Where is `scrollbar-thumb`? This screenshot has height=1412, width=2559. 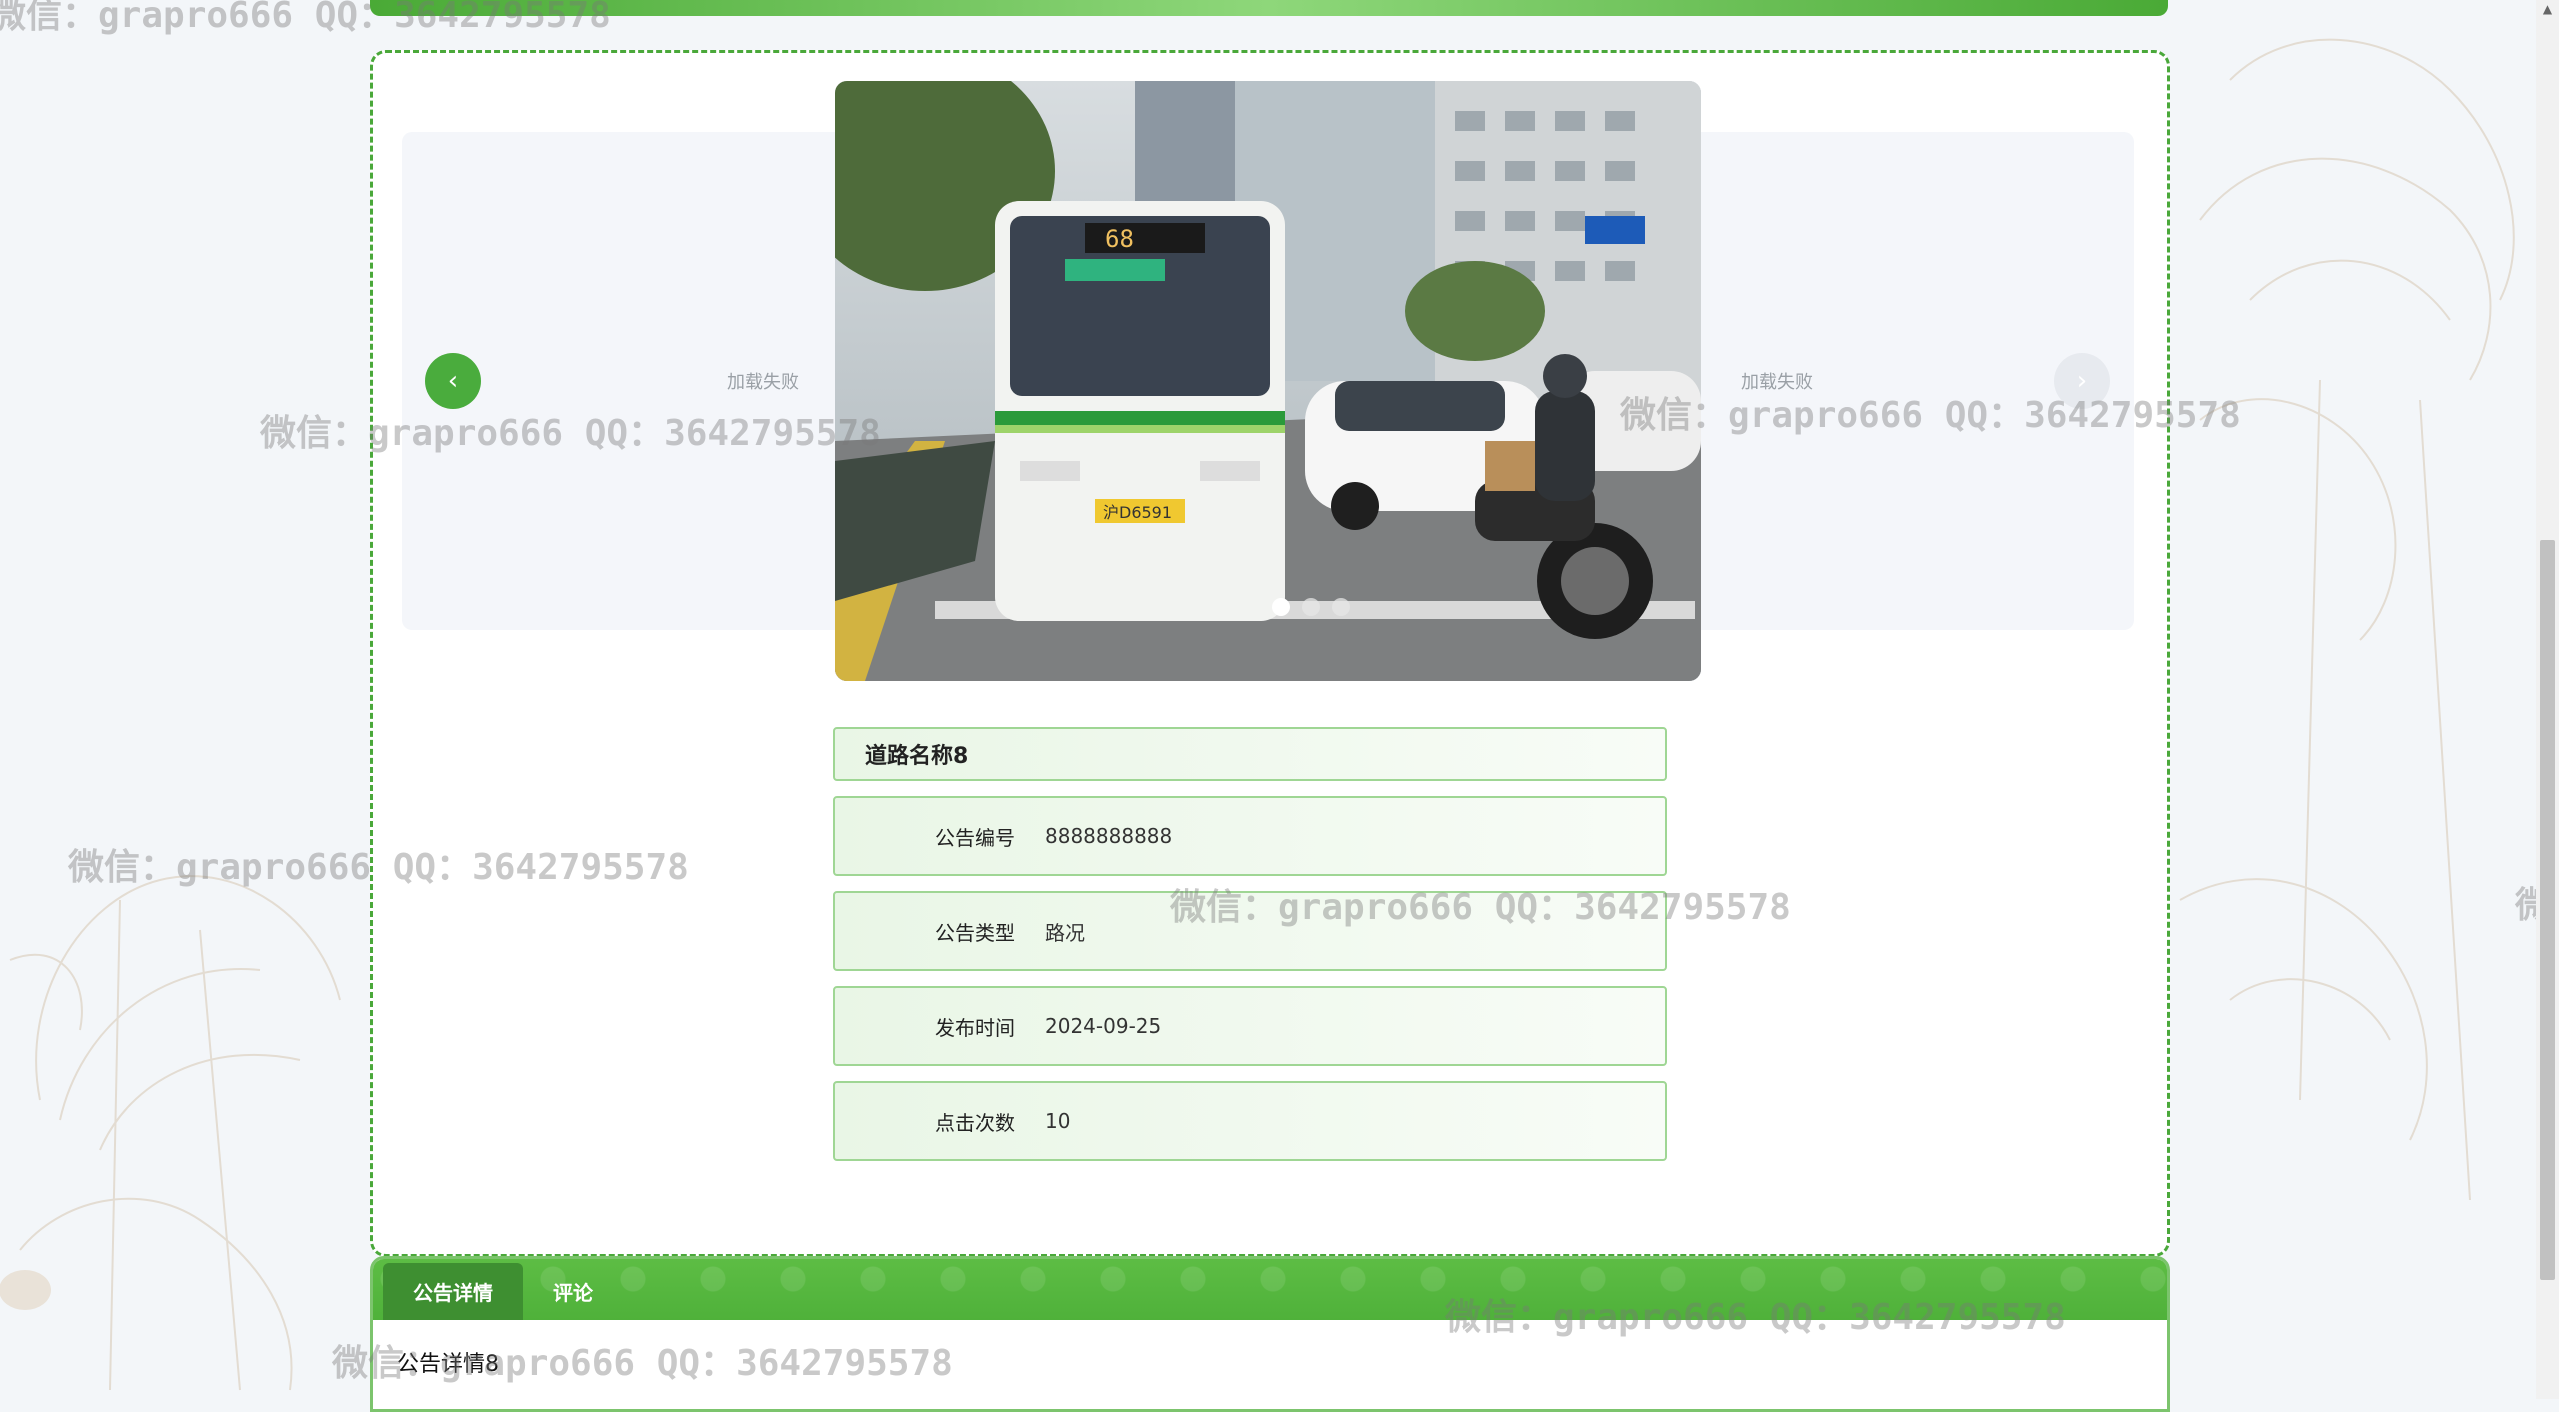 scrollbar-thumb is located at coordinates (2547, 910).